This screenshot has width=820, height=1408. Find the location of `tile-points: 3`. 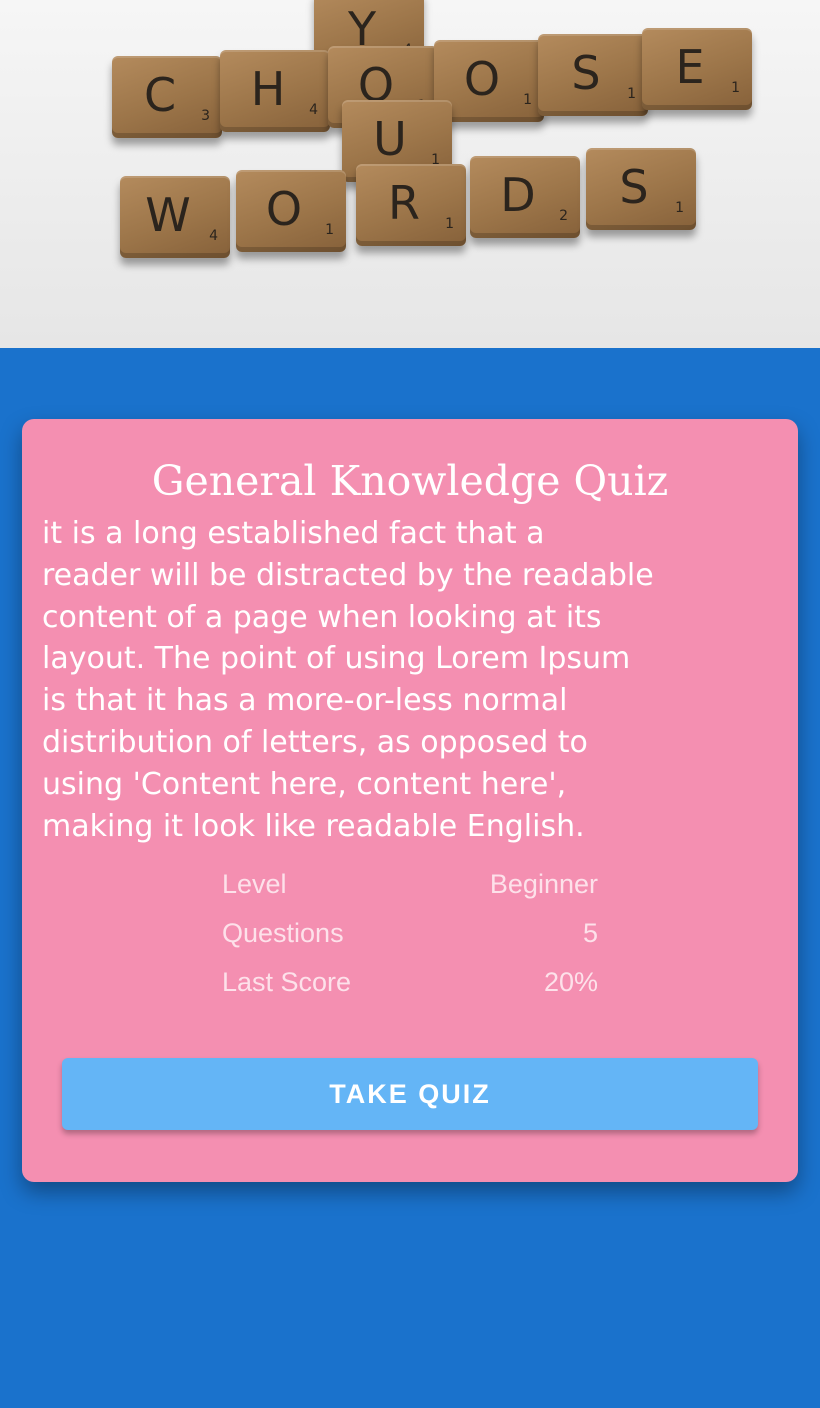

tile-points: 3 is located at coordinates (205, 116).